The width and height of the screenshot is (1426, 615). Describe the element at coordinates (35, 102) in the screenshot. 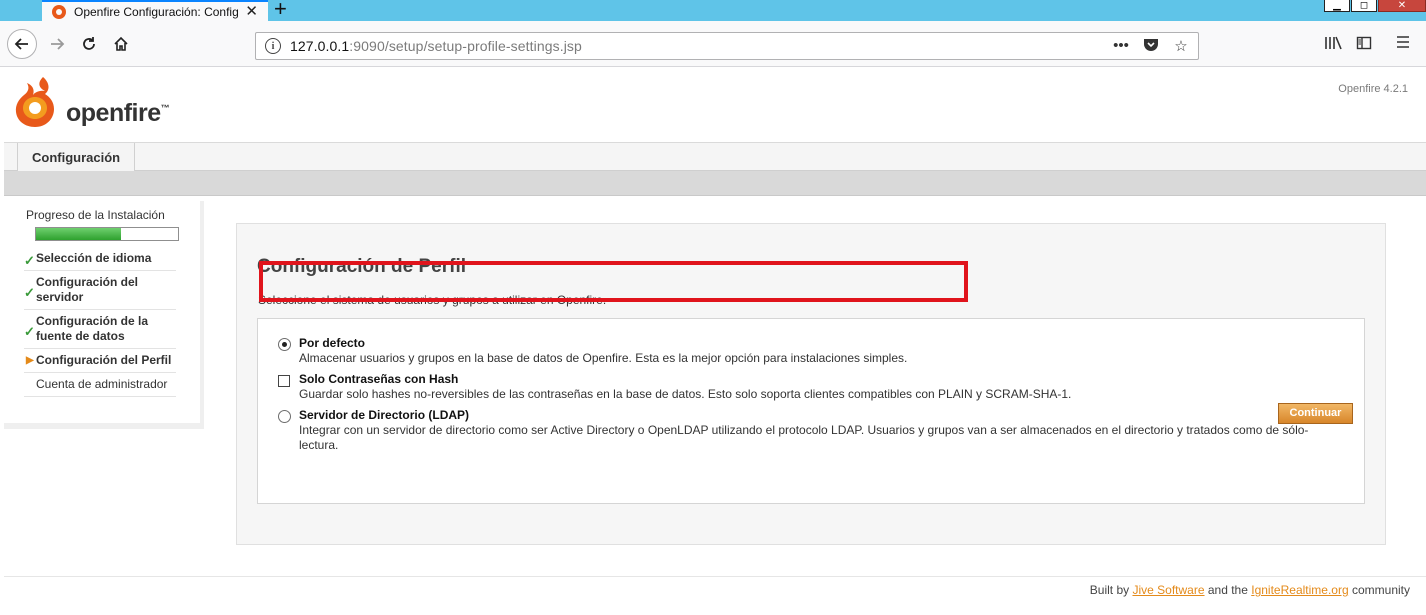

I see `openfire-flame-icon` at that location.